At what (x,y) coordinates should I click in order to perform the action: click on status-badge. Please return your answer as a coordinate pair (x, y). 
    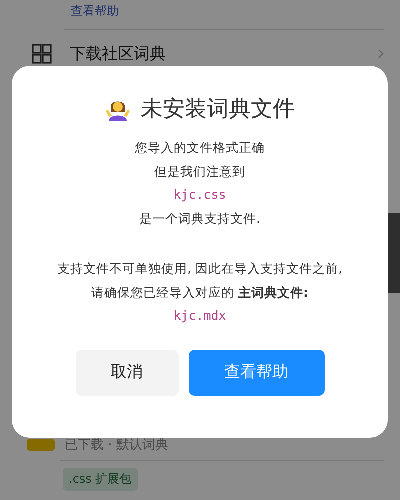
    Looking at the image, I should click on (41, 445).